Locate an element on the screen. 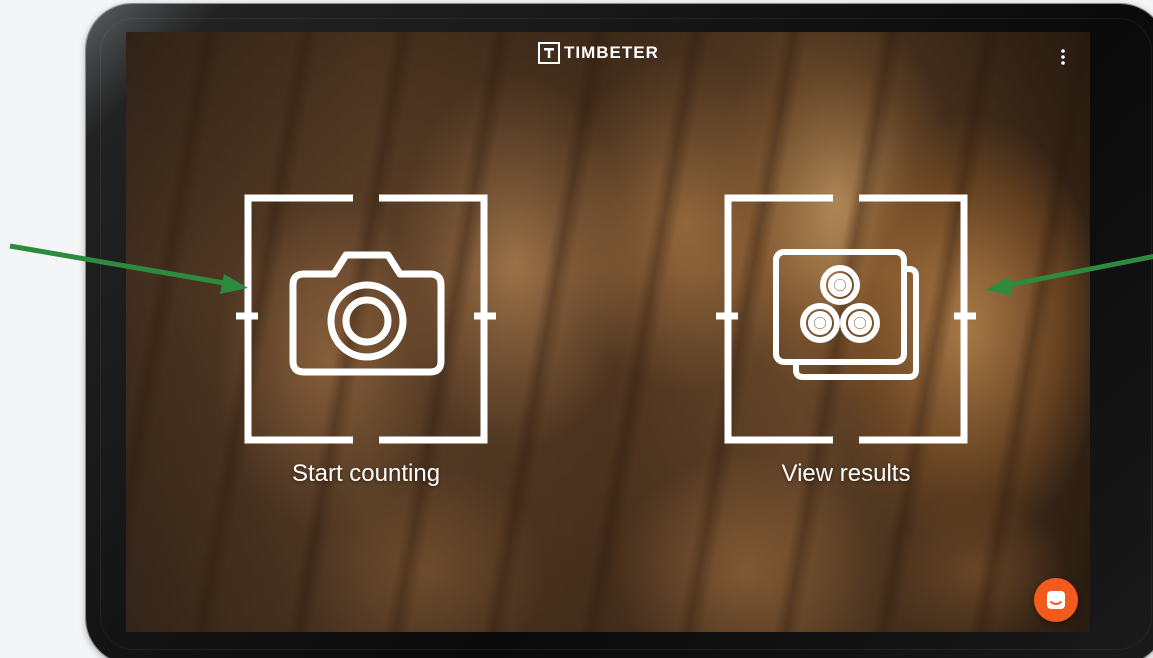 The width and height of the screenshot is (1153, 658). chat-button is located at coordinates (1056, 600).